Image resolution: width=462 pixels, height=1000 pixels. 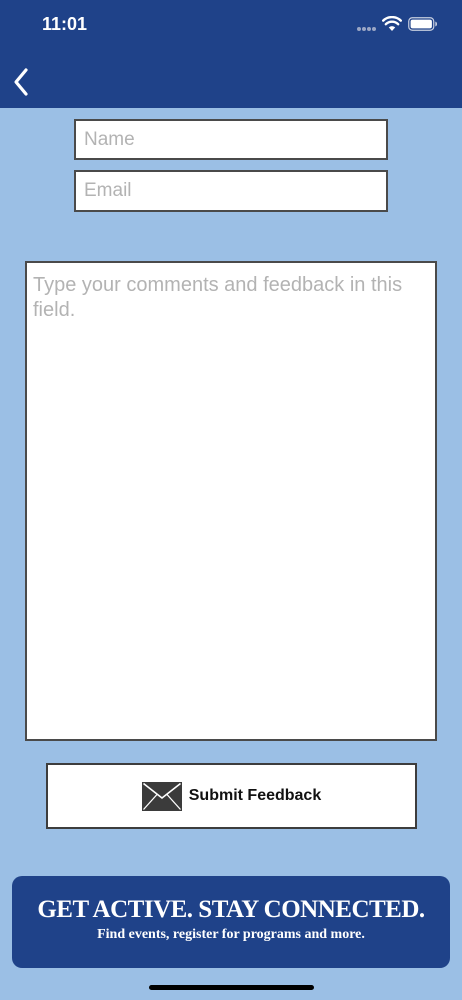 I want to click on home-indicator, so click(x=231, y=987).